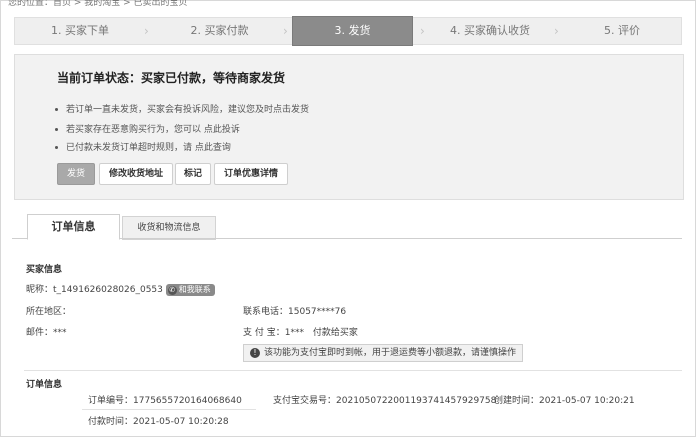 Image resolution: width=696 pixels, height=437 pixels. What do you see at coordinates (108, 290) in the screenshot?
I see `buyer-nickname: t_1491626028026_0553` at bounding box center [108, 290].